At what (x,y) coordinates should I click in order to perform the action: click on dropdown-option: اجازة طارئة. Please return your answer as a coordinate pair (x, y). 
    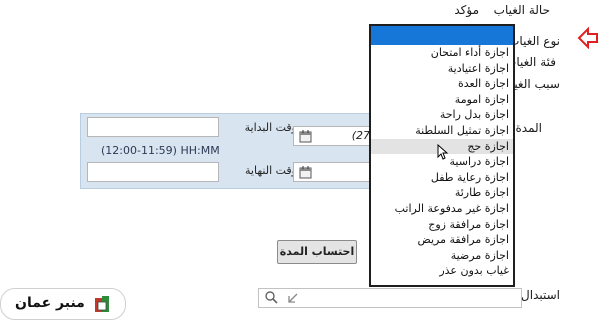
    Looking at the image, I should click on (442, 193).